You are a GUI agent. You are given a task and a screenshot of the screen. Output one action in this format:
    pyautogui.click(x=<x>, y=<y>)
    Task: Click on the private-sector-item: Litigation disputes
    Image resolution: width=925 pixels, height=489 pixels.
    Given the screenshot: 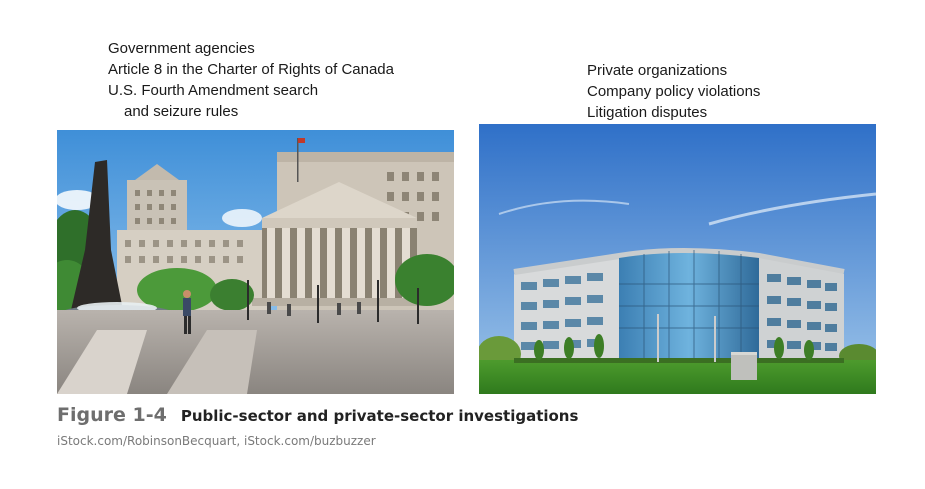 What is the action you would take?
    pyautogui.click(x=647, y=112)
    